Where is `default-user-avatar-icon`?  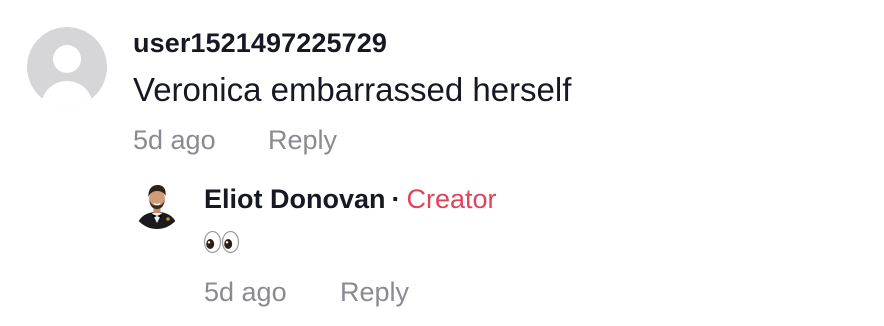 default-user-avatar-icon is located at coordinates (67, 67).